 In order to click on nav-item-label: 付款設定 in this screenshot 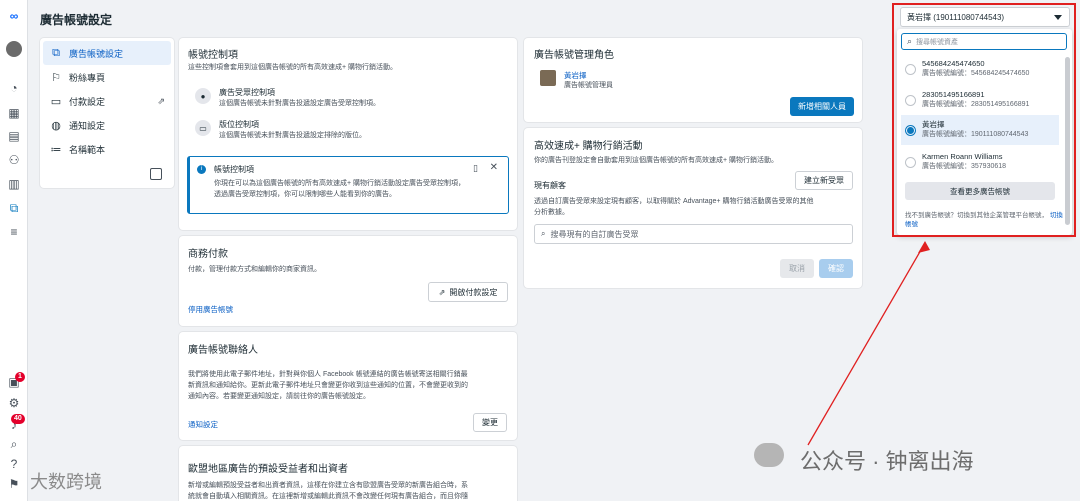, I will do `click(87, 101)`.